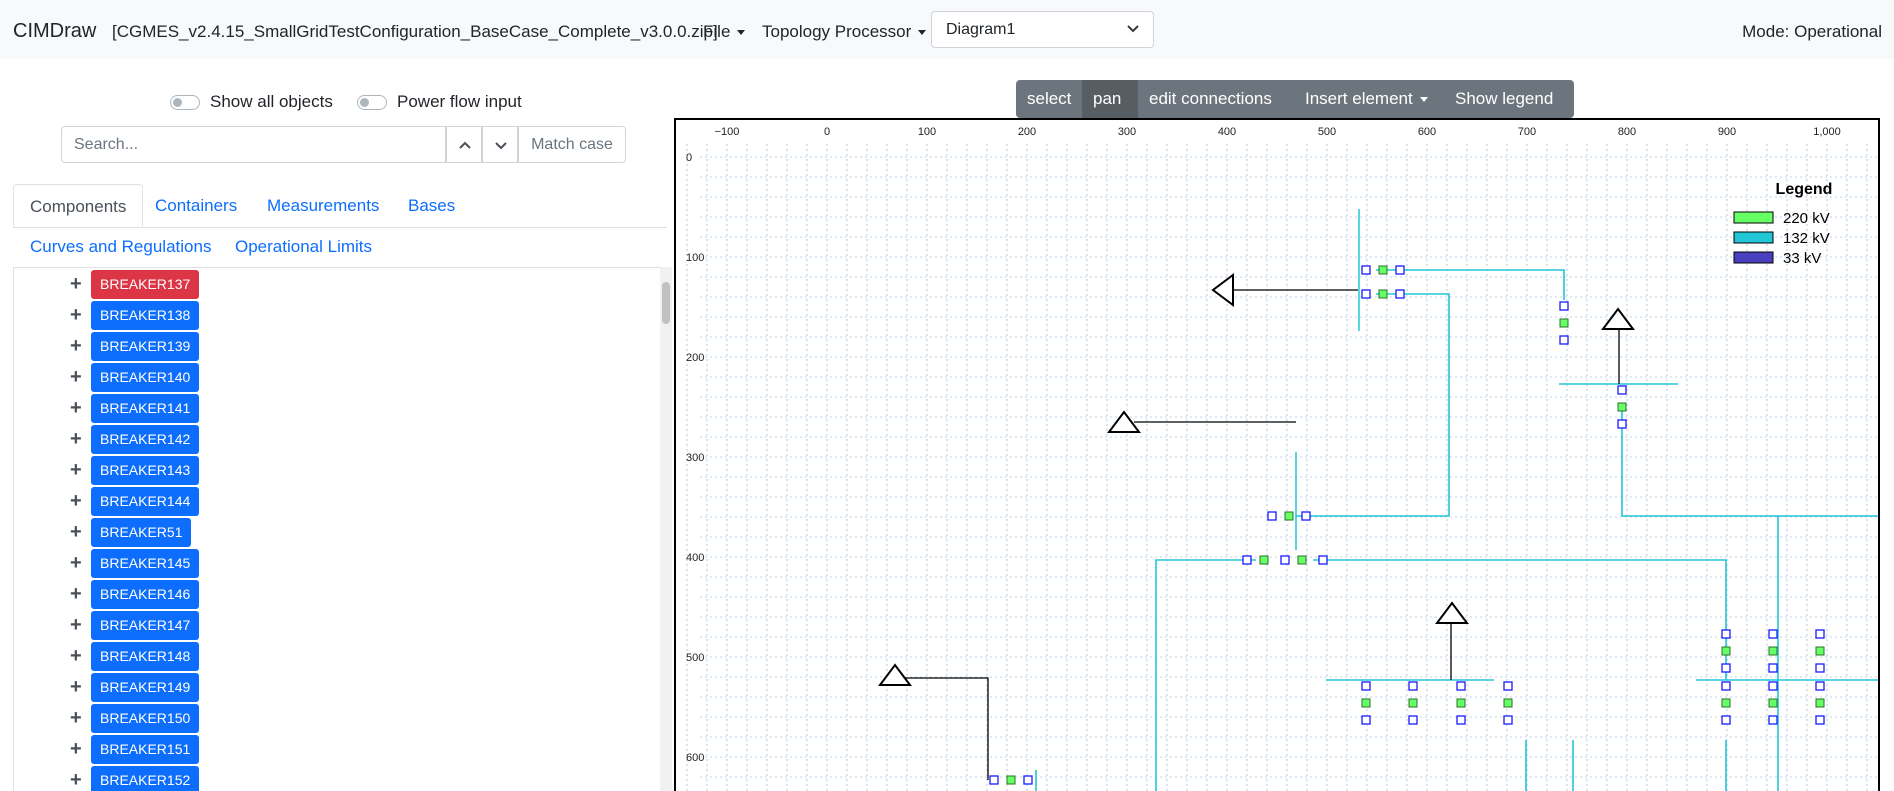 The image size is (1894, 791). What do you see at coordinates (145, 594) in the screenshot?
I see `tree-item-label: BREAKER146` at bounding box center [145, 594].